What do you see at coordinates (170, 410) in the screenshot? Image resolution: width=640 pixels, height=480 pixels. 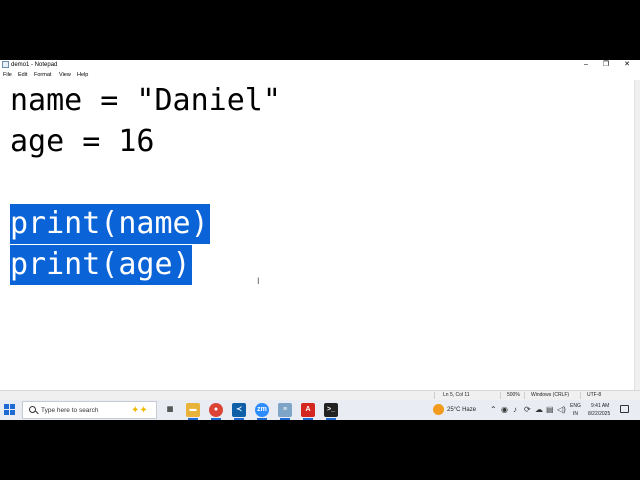 I see `task-view-button: ▦` at bounding box center [170, 410].